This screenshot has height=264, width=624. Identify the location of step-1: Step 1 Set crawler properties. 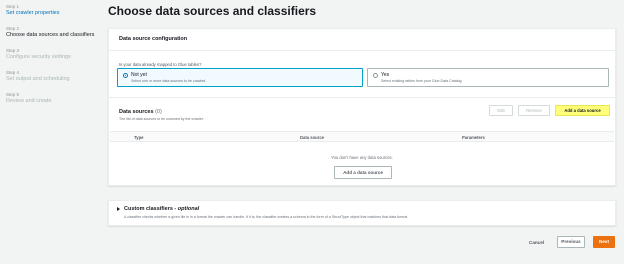
(52, 10).